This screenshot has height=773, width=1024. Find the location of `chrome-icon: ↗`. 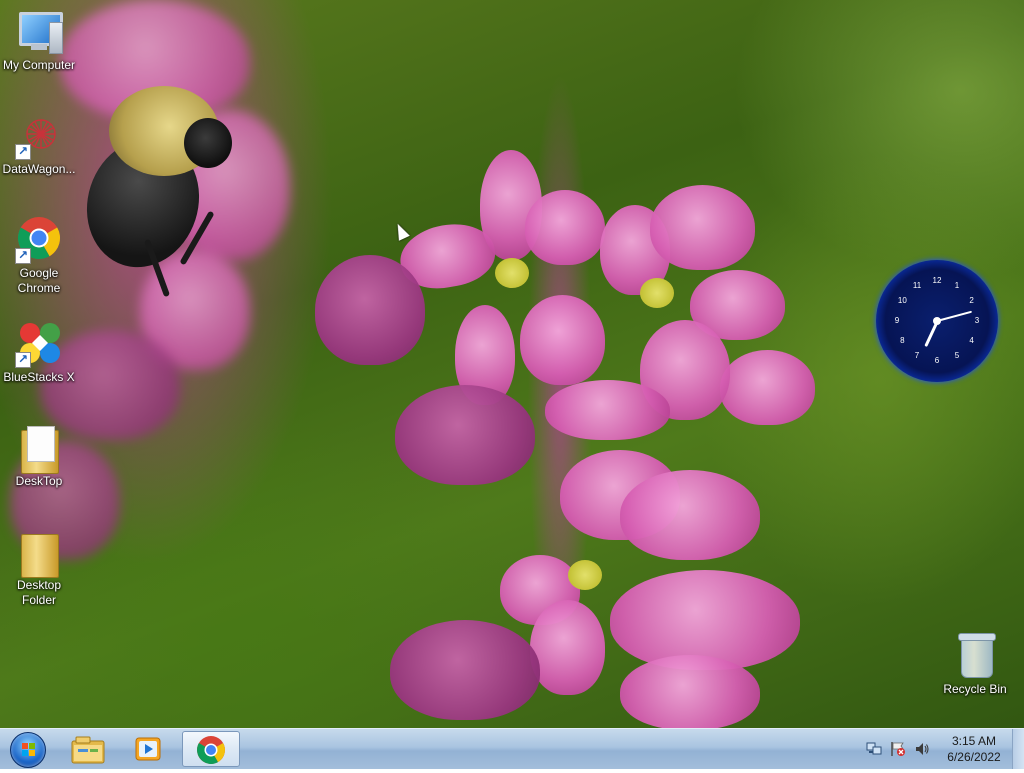

chrome-icon: ↗ is located at coordinates (39, 240).